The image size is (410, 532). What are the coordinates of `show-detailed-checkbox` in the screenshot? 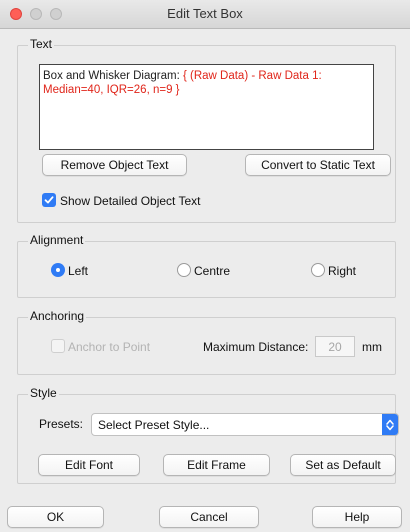 It's located at (49, 200).